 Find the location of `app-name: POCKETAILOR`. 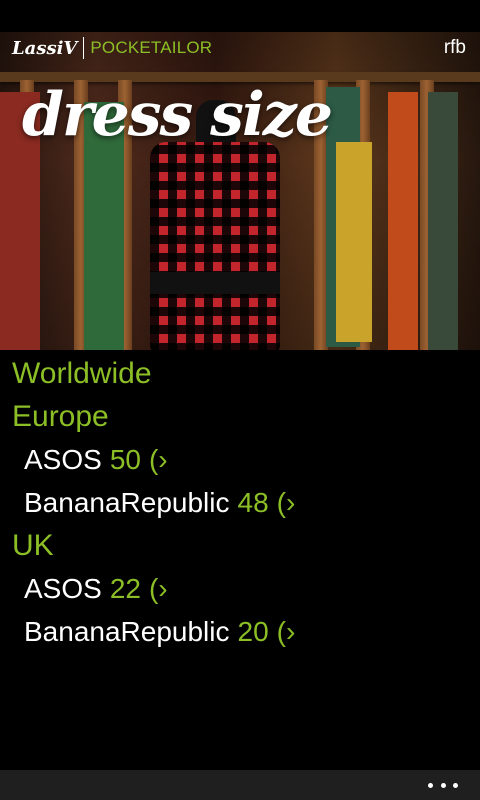

app-name: POCKETAILOR is located at coordinates (151, 47).